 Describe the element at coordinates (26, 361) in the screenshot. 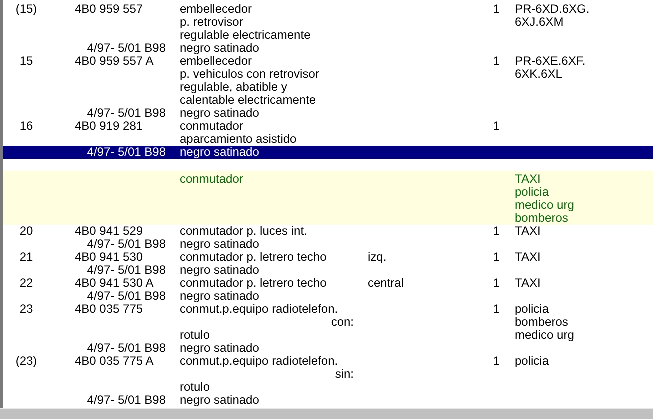

I see `item-number: (23)` at that location.